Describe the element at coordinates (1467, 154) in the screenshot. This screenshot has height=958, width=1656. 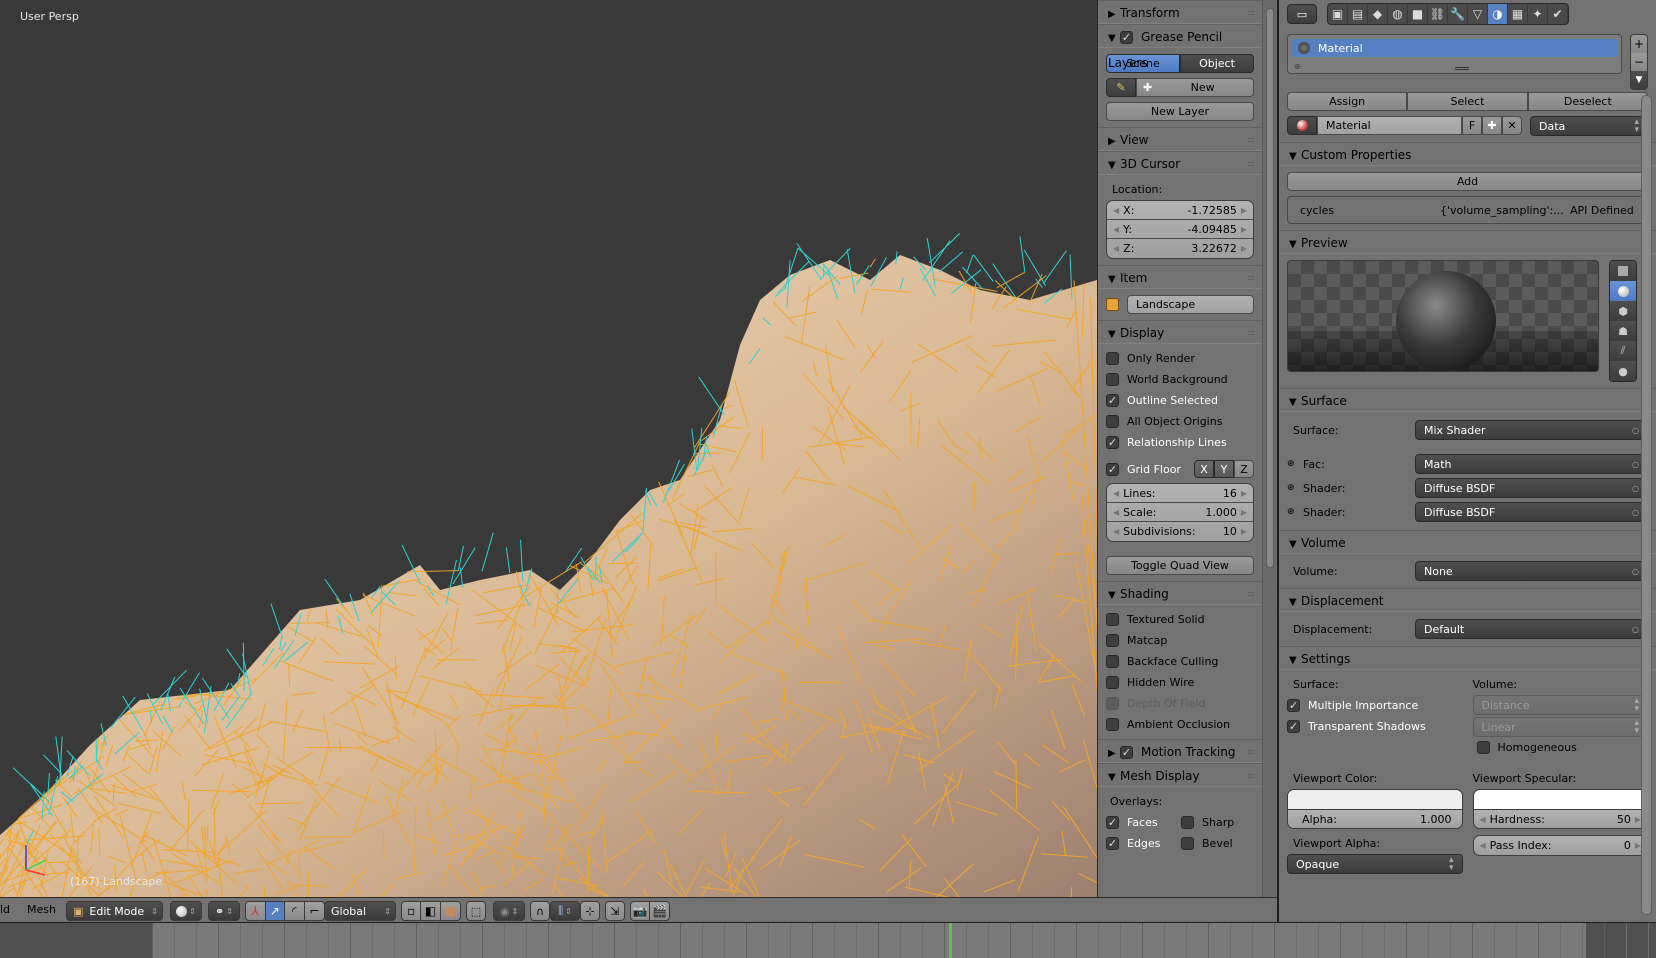
I see `panel-custom-properties: ▼Custom Properties::::` at that location.